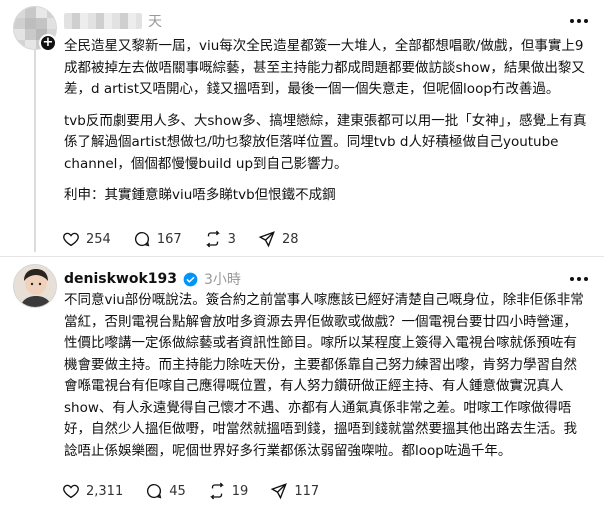 The height and width of the screenshot is (518, 604). What do you see at coordinates (231, 239) in the screenshot?
I see `repost-count: 3` at bounding box center [231, 239].